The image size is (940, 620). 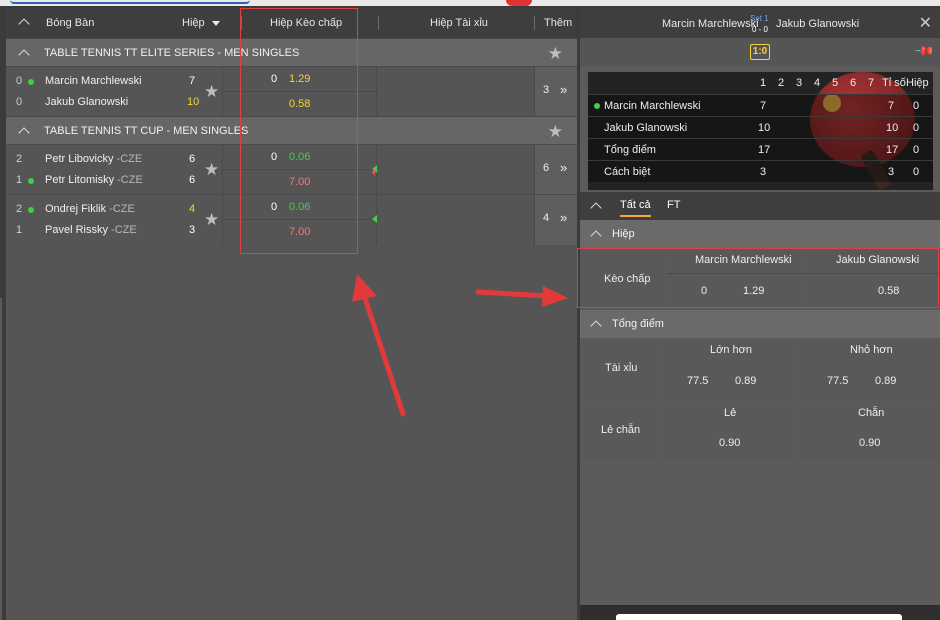 I want to click on section-total-points: Tổng điểm, so click(x=760, y=324).